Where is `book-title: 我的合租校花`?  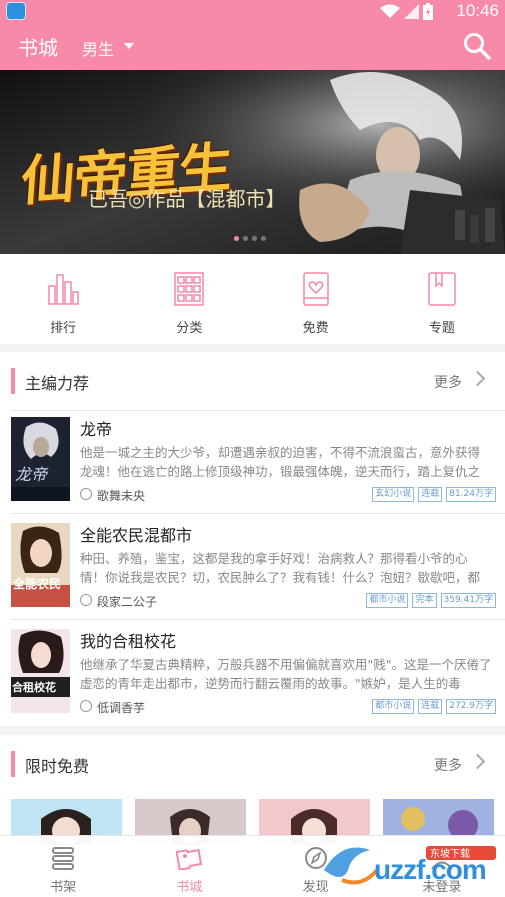 book-title: 我的合租校花 is located at coordinates (128, 641).